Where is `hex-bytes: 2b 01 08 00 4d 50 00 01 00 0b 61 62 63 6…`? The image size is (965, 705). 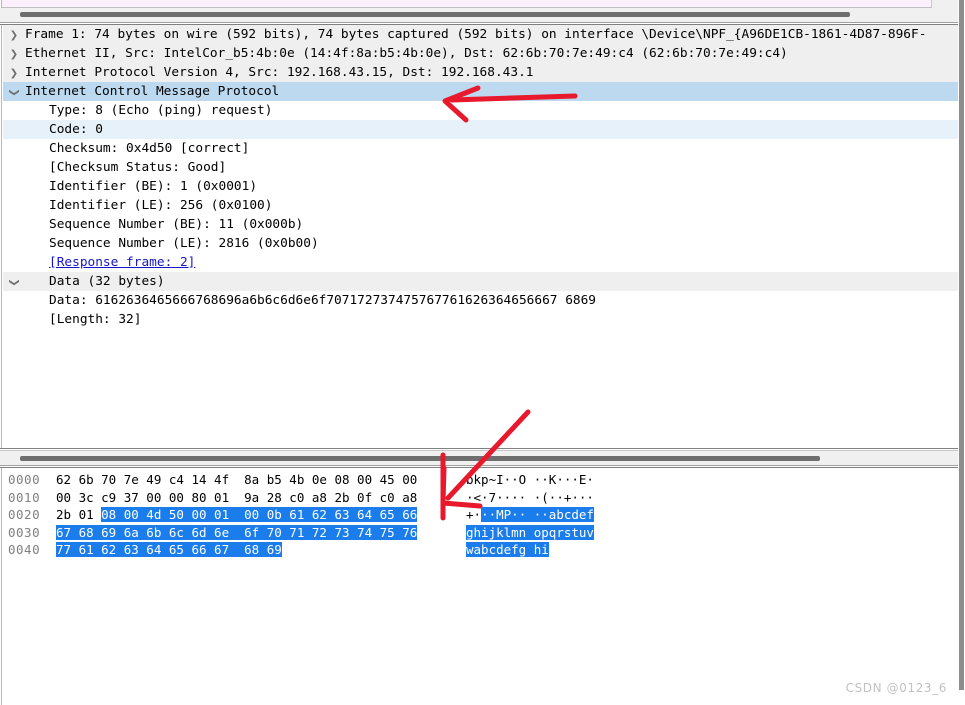 hex-bytes: 2b 01 08 00 4d 50 00 01 00 0b 61 62 63 6… is located at coordinates (237, 515).